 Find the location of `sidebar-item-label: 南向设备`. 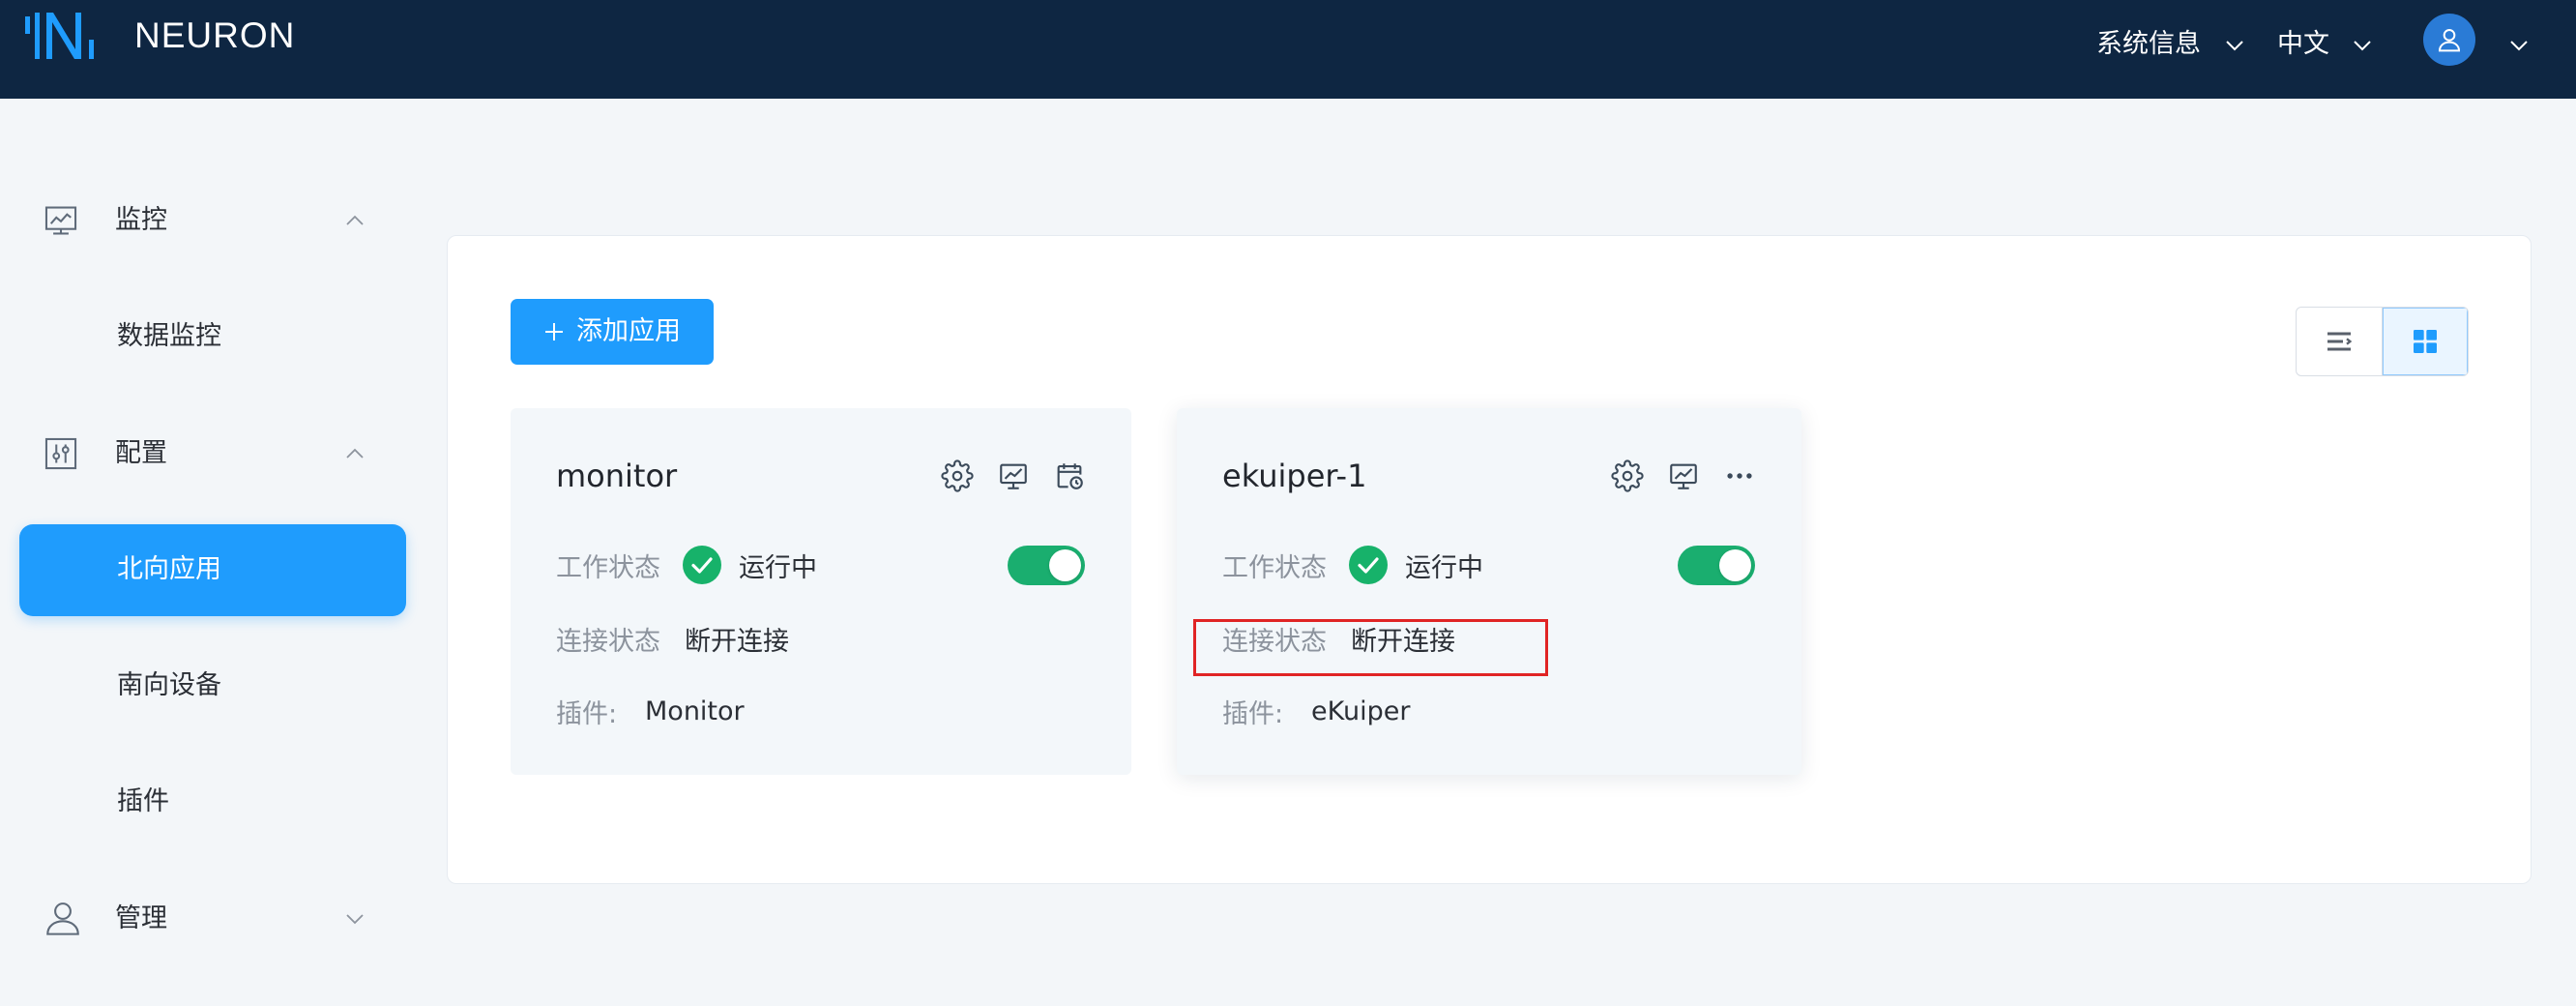

sidebar-item-label: 南向设备 is located at coordinates (169, 685).